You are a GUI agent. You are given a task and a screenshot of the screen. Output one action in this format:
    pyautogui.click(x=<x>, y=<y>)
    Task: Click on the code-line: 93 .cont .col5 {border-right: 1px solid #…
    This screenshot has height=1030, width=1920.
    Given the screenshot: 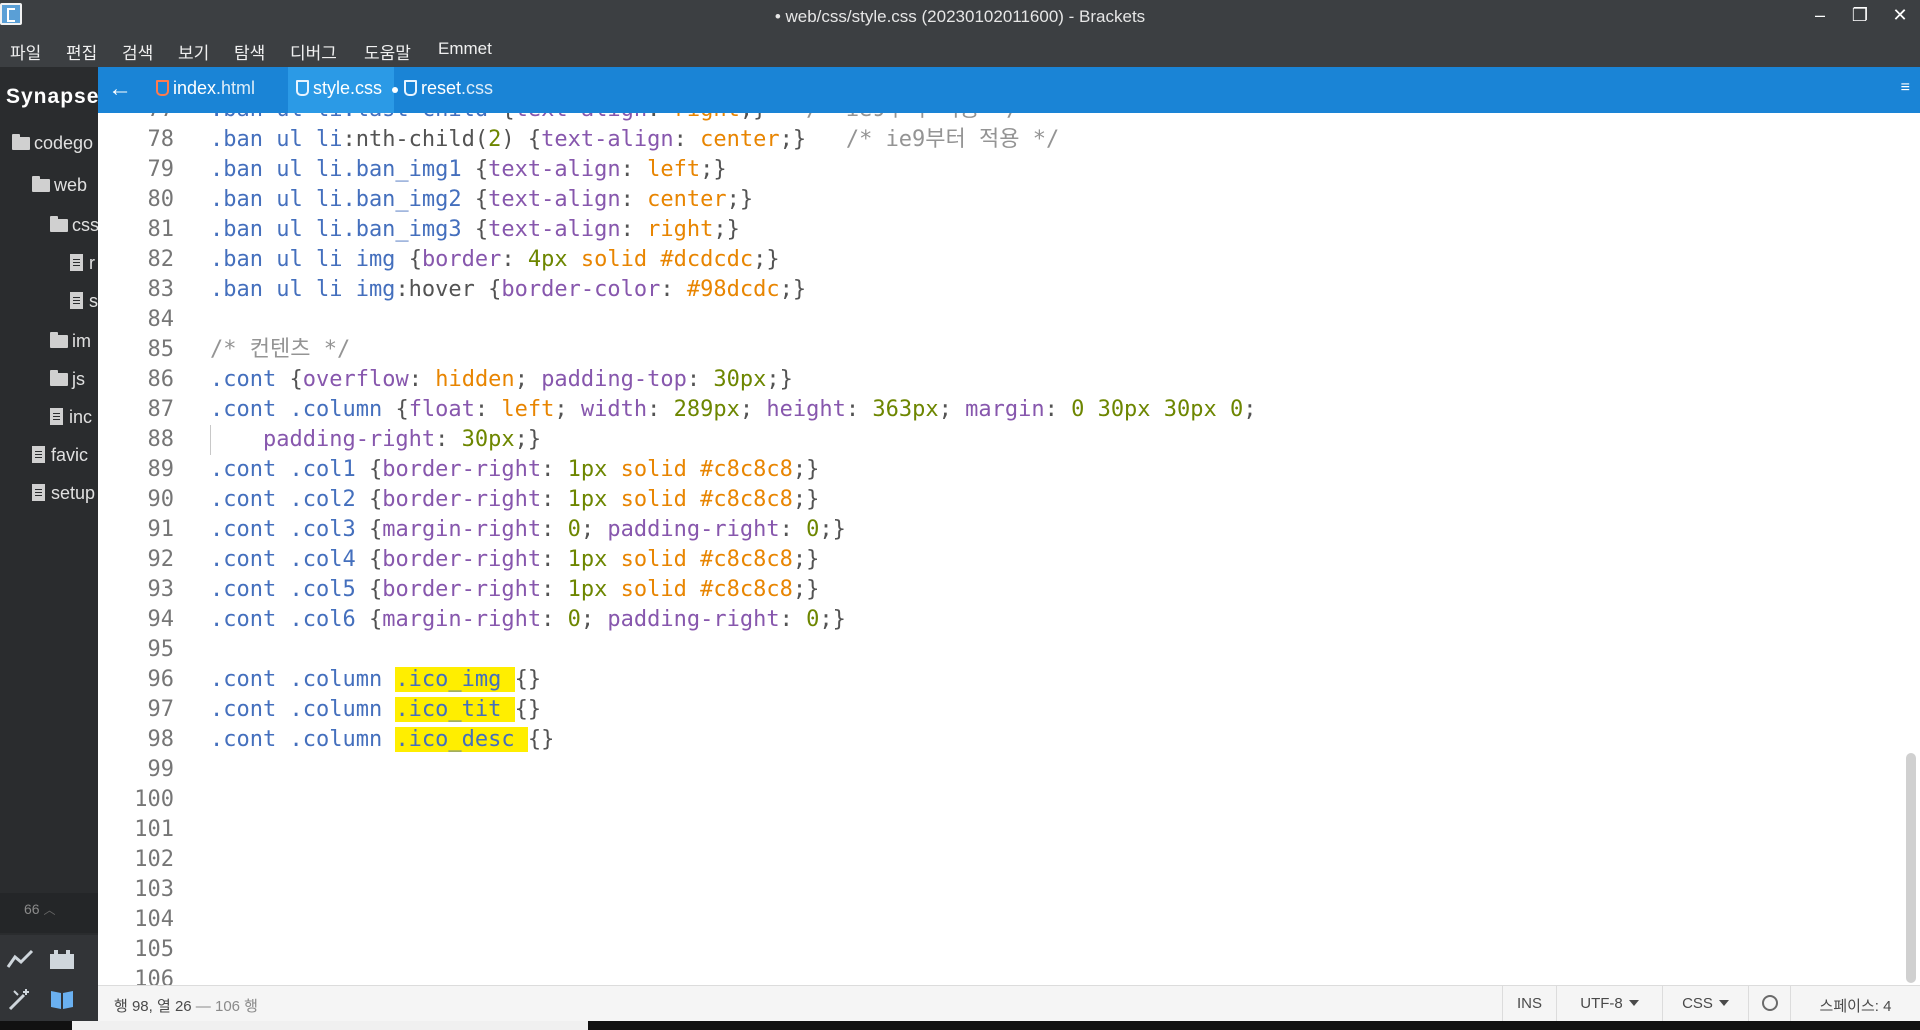 What is the action you would take?
    pyautogui.click(x=993, y=590)
    